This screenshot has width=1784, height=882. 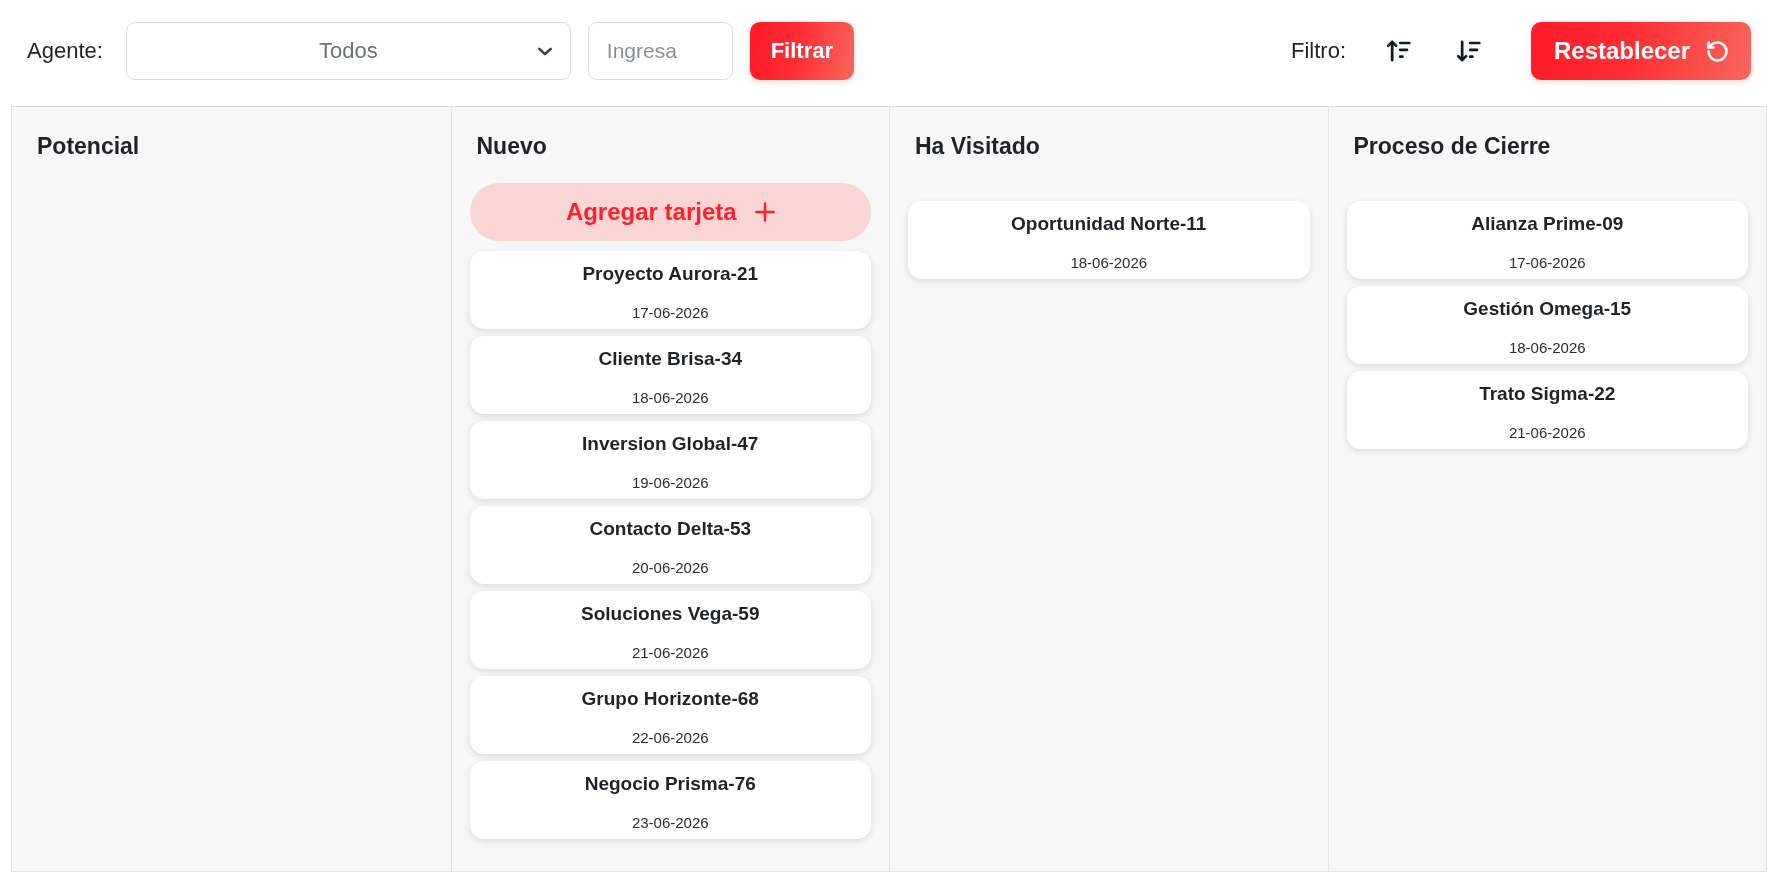 What do you see at coordinates (1547, 325) in the screenshot?
I see `deal-card: Gestión Omega-15 18-06-2026` at bounding box center [1547, 325].